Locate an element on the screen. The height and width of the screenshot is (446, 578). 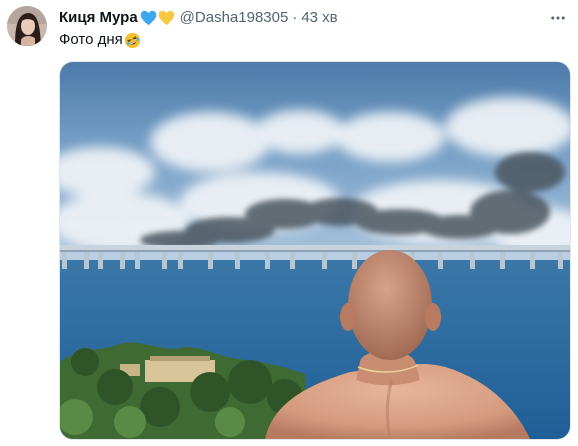
yellow-heart-icon is located at coordinates (166, 18).